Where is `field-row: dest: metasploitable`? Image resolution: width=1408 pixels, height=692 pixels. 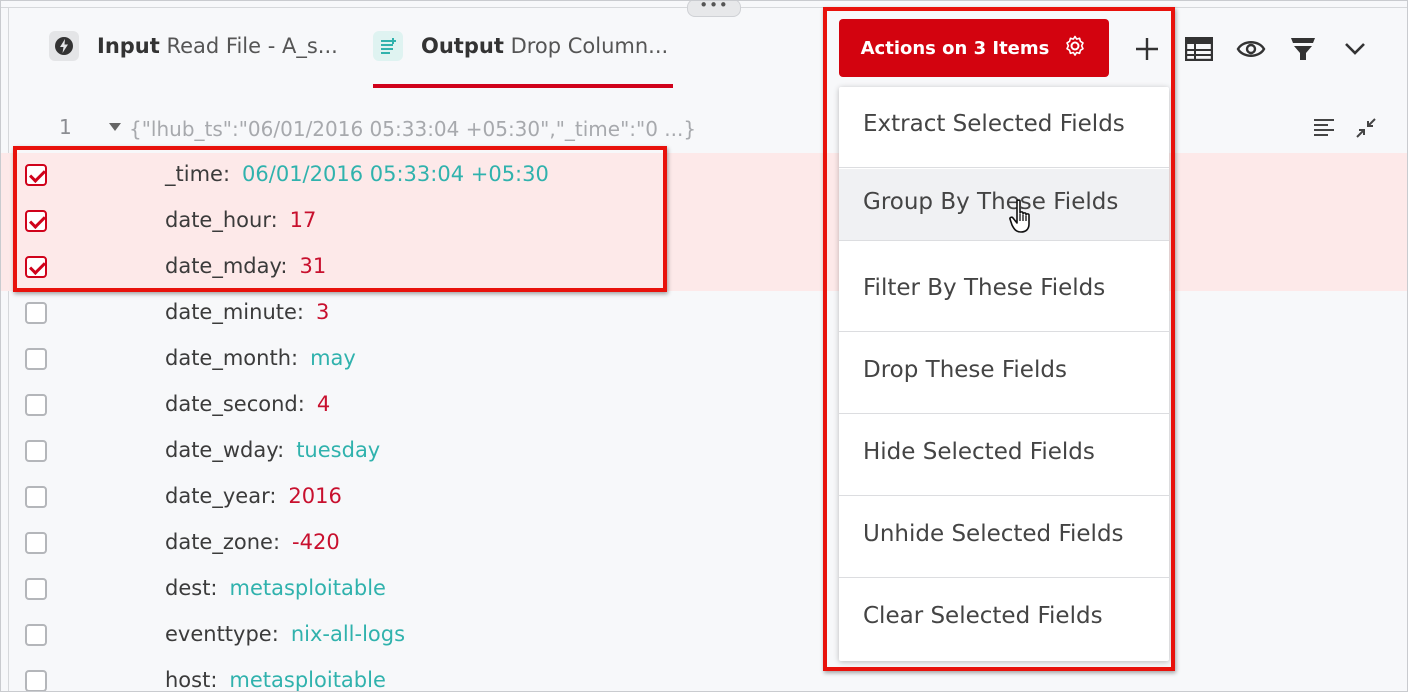
field-row: dest: metasploitable is located at coordinates (411, 591).